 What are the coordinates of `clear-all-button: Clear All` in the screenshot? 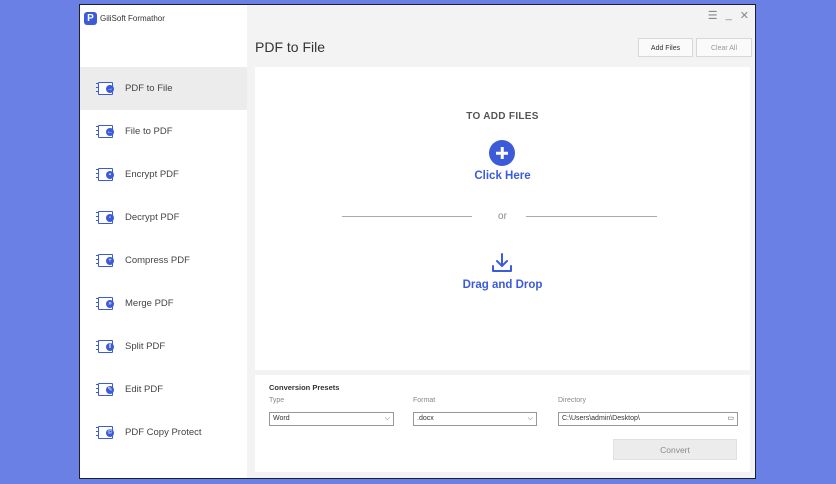 It's located at (724, 47).